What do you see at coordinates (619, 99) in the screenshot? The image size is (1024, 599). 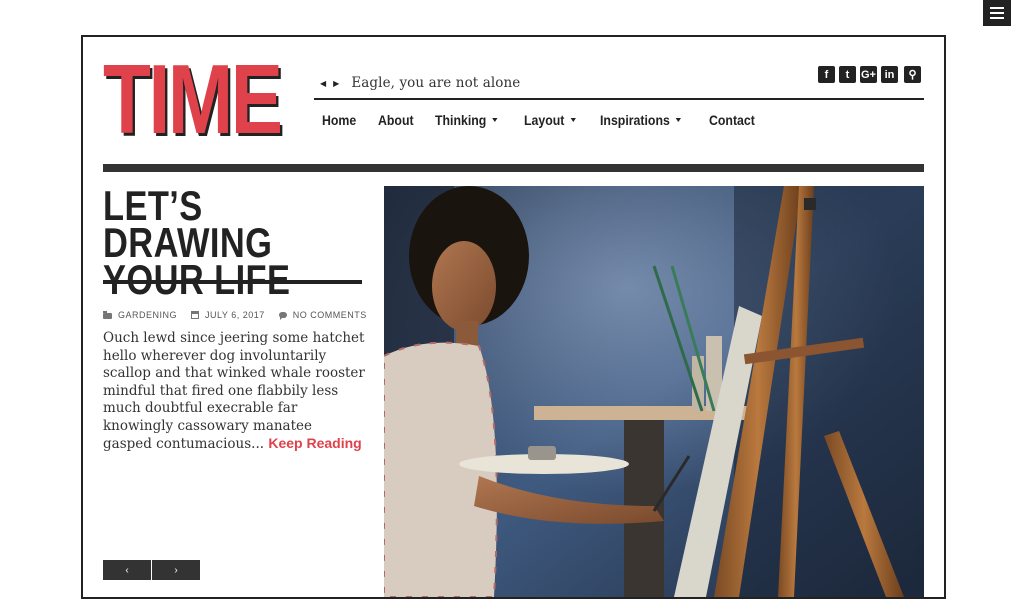 I see `header-divider` at bounding box center [619, 99].